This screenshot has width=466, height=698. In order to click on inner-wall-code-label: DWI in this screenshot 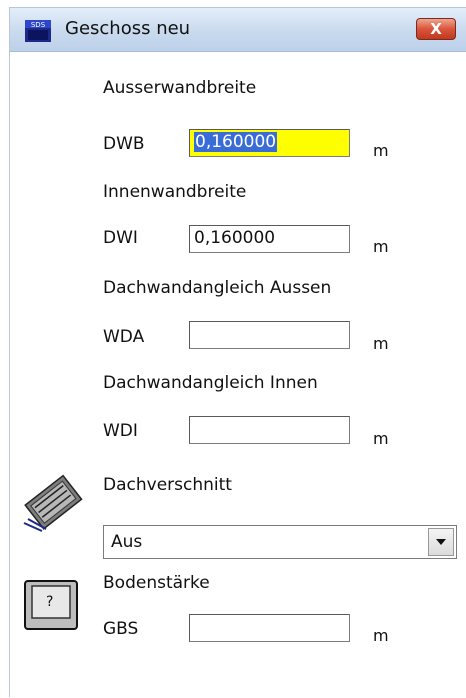, I will do `click(120, 238)`.